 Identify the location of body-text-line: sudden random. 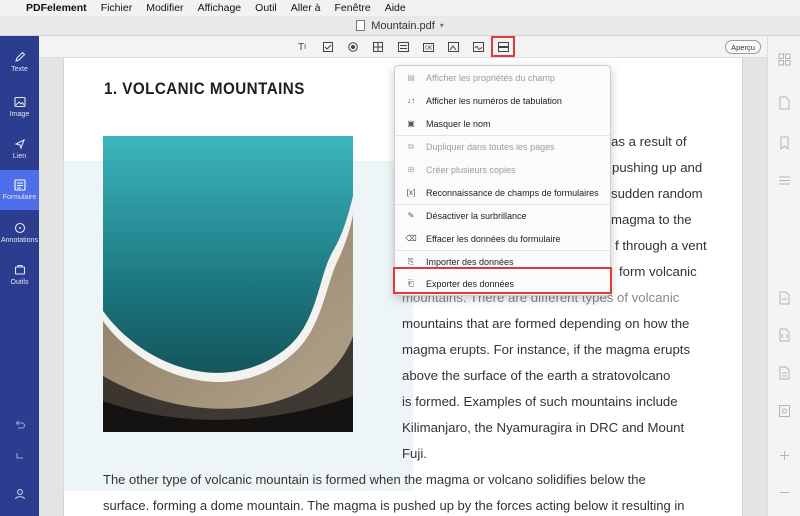
(657, 193).